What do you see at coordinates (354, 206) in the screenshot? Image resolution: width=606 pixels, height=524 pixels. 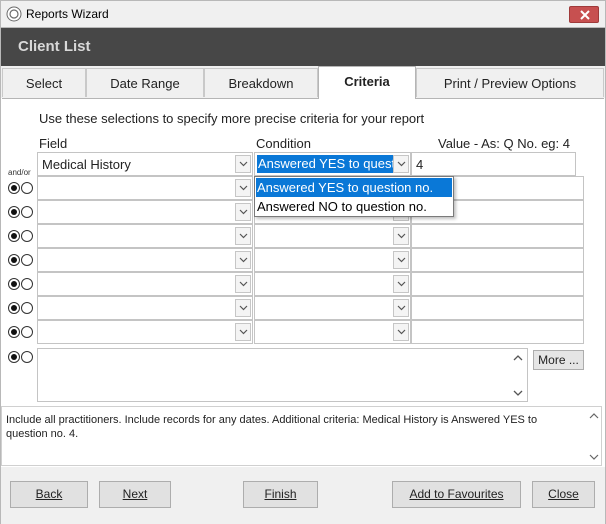 I see `condition-option-no: Answered NO to question no.` at bounding box center [354, 206].